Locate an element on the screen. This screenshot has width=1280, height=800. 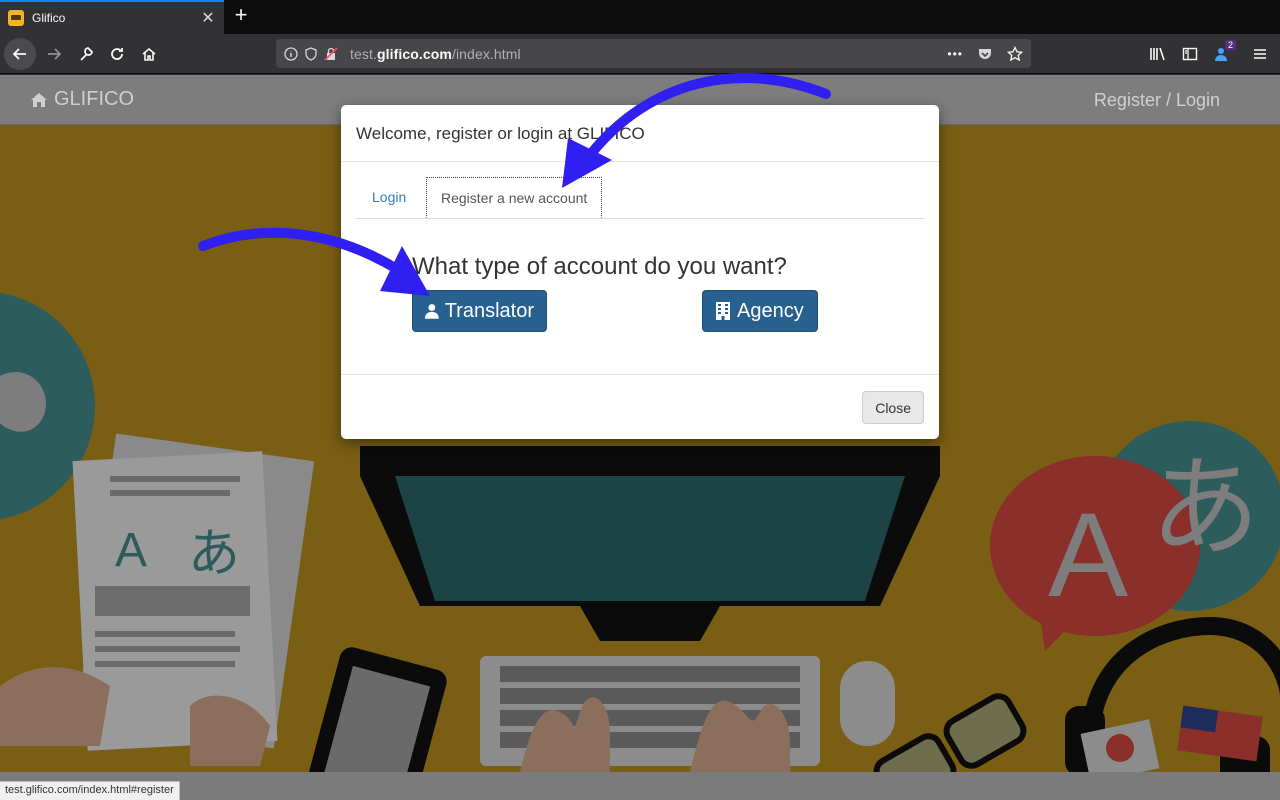
insecure-lock-icon is located at coordinates (331, 53).